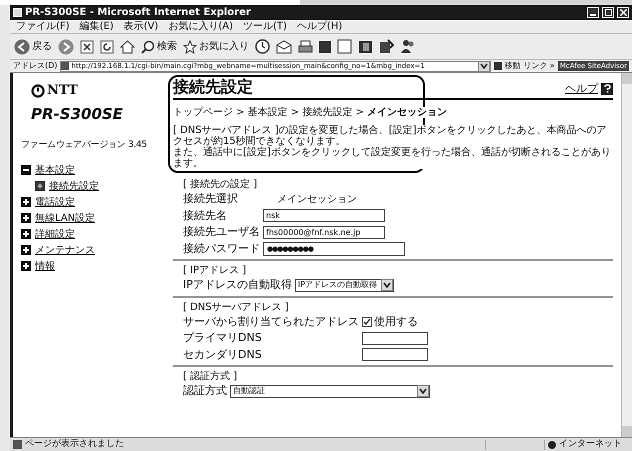  What do you see at coordinates (211, 199) in the screenshot?
I see `field-label: 接続先選択` at bounding box center [211, 199].